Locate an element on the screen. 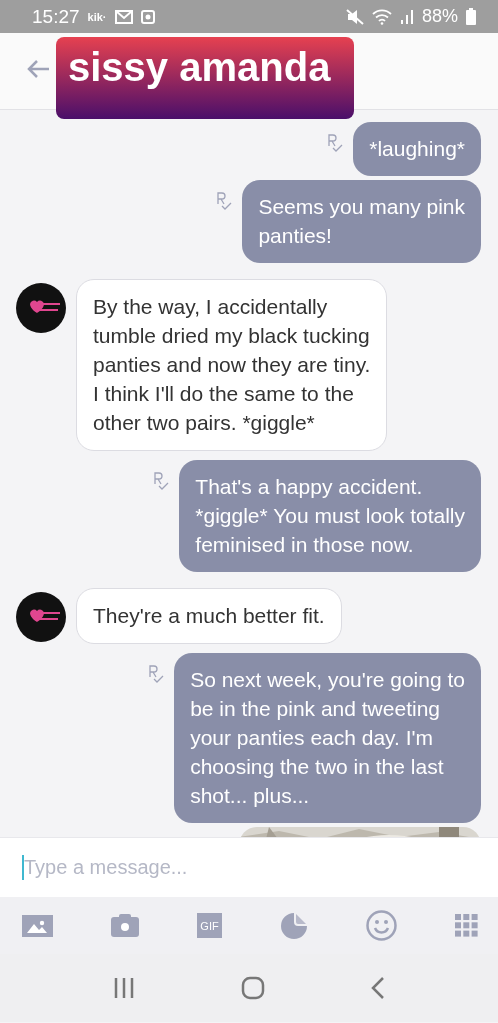  sticker-icon is located at coordinates (294, 925).